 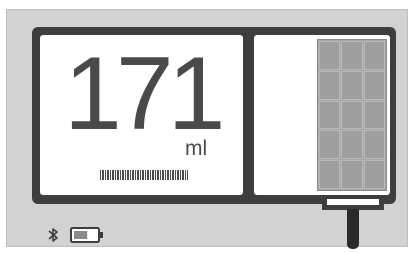 I want to click on barcode, so click(x=144, y=175).